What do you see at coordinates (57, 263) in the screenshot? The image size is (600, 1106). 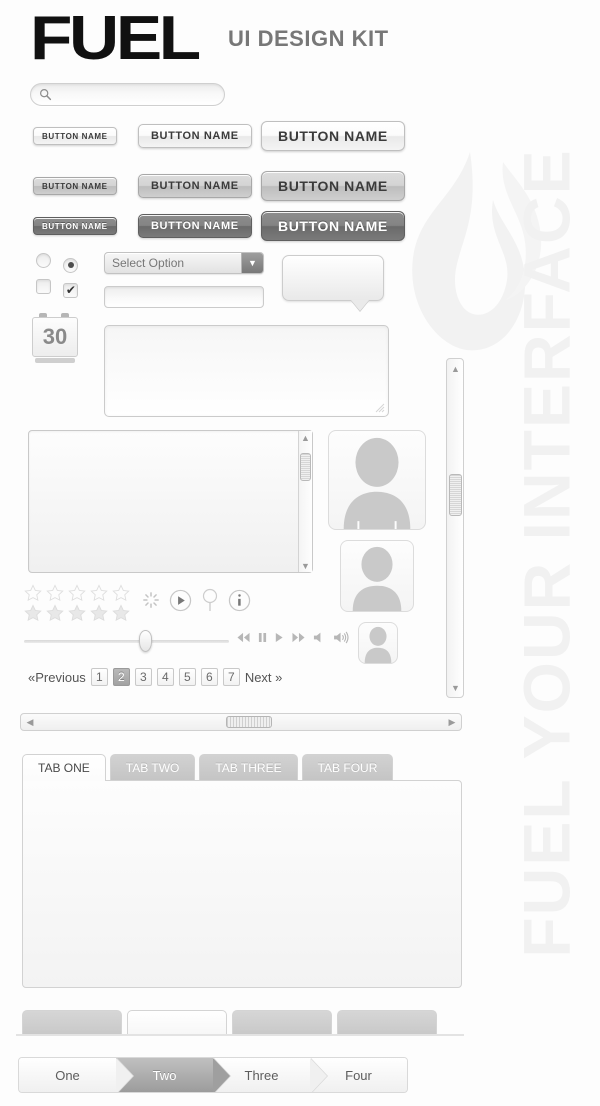 I see `radio-group` at bounding box center [57, 263].